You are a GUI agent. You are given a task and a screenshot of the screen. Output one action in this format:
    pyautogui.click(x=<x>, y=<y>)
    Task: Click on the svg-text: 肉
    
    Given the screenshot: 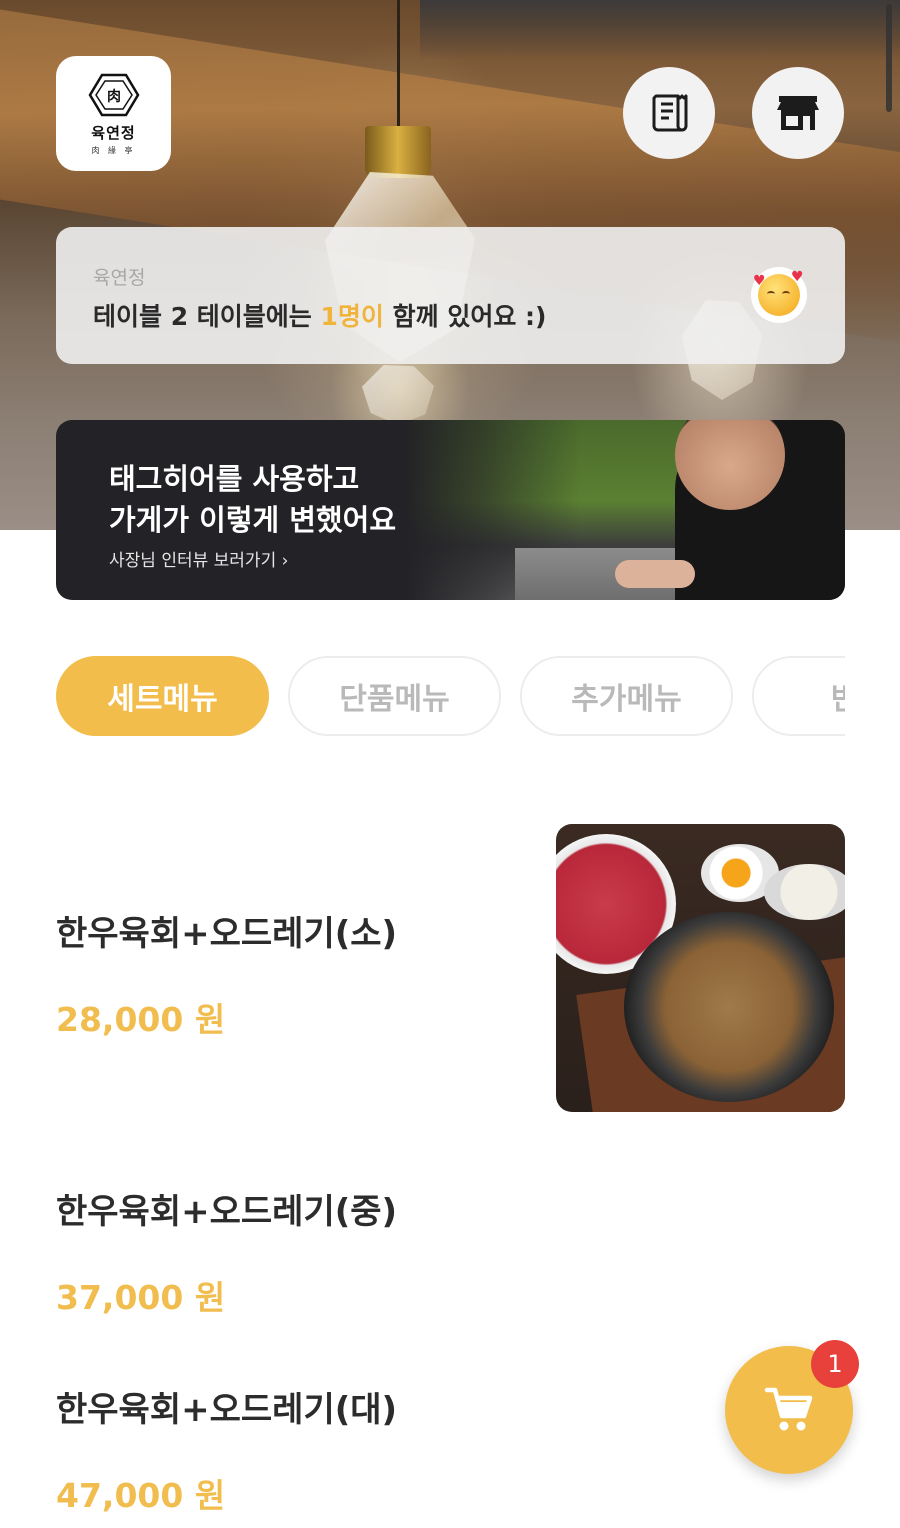 What is the action you would take?
    pyautogui.click(x=114, y=96)
    